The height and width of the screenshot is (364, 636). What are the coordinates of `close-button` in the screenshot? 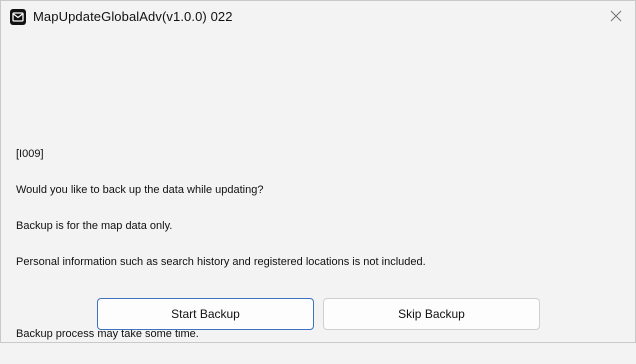 It's located at (616, 16).